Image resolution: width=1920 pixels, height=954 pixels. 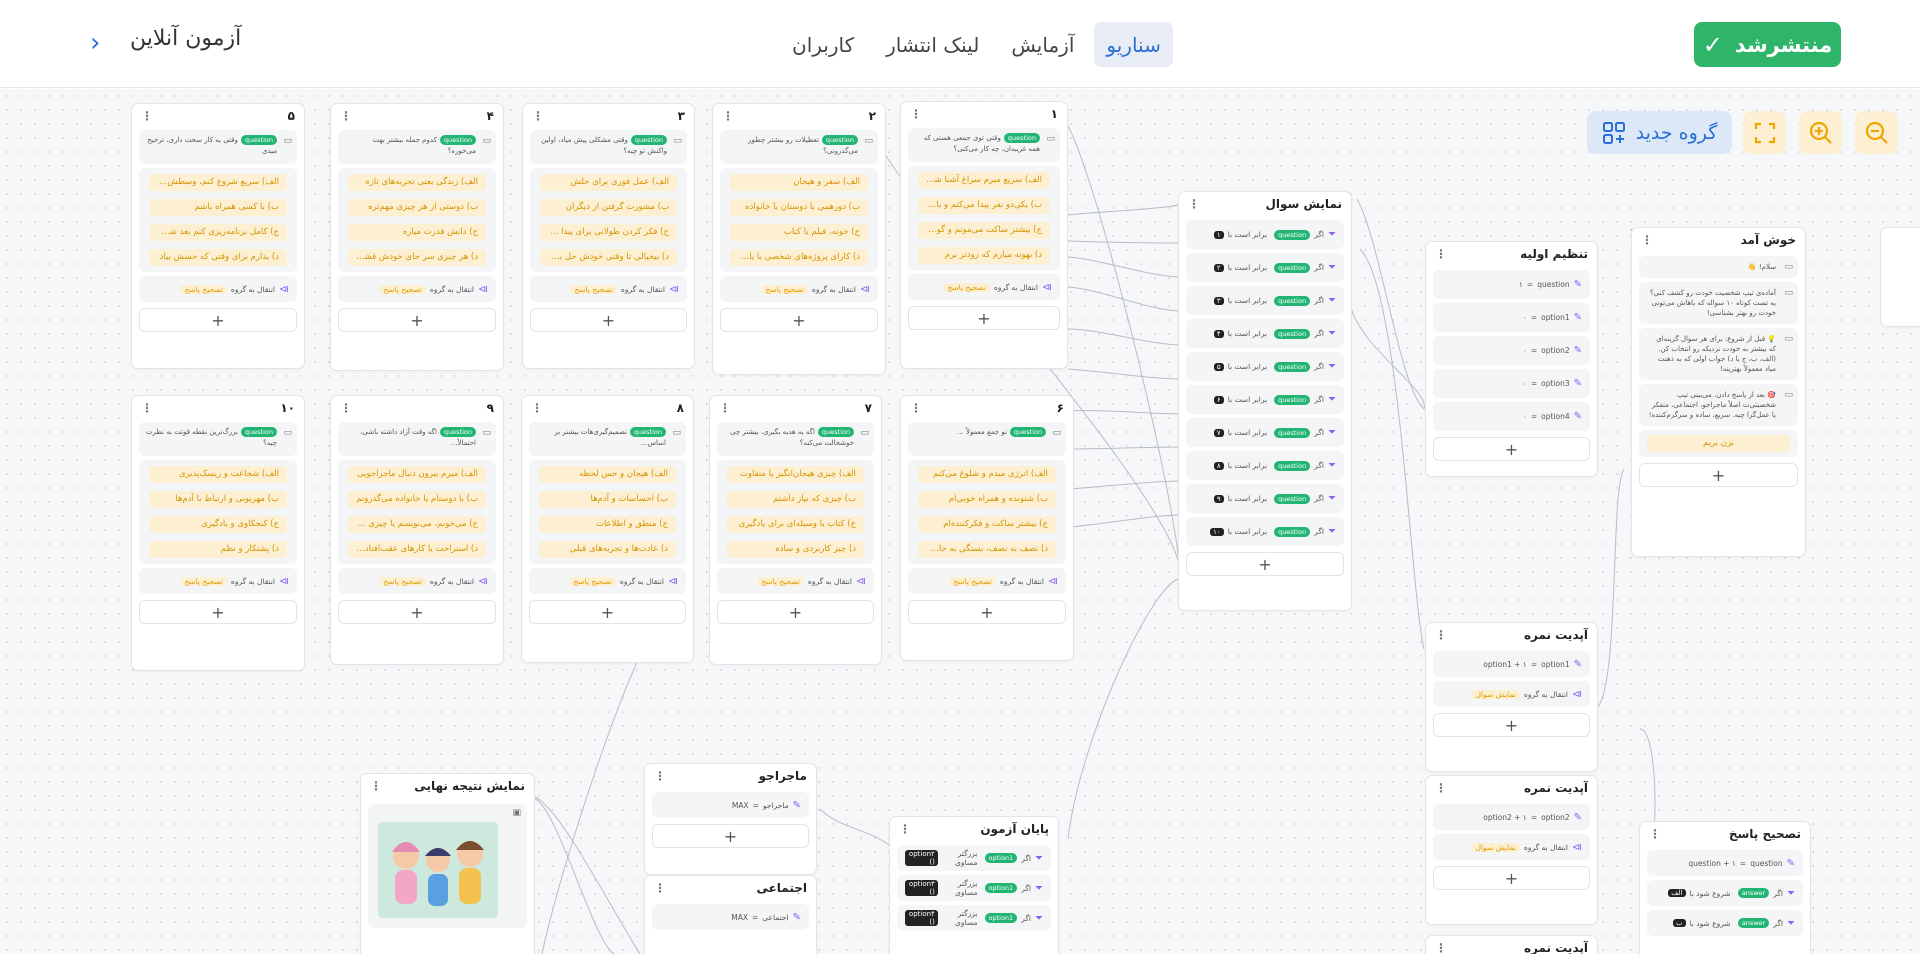 I want to click on option-item: د) هر چیزی سر جای خودش قشنگه, so click(x=417, y=257).